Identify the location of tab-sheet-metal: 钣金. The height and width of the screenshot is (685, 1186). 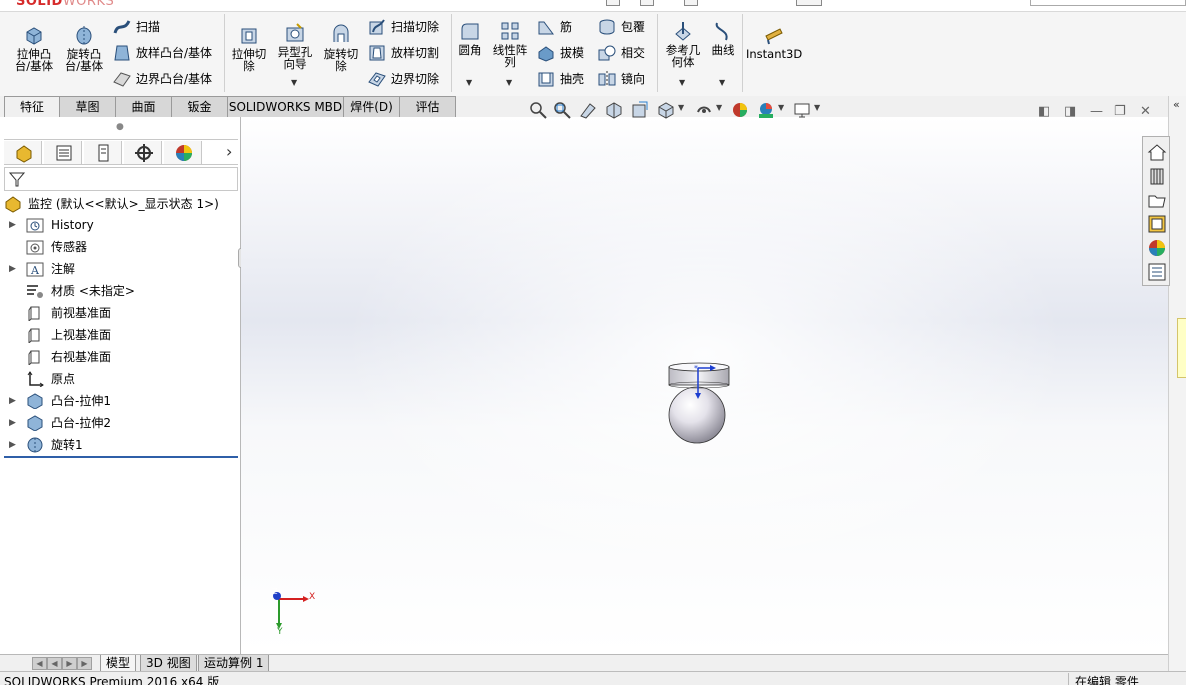
(199, 106).